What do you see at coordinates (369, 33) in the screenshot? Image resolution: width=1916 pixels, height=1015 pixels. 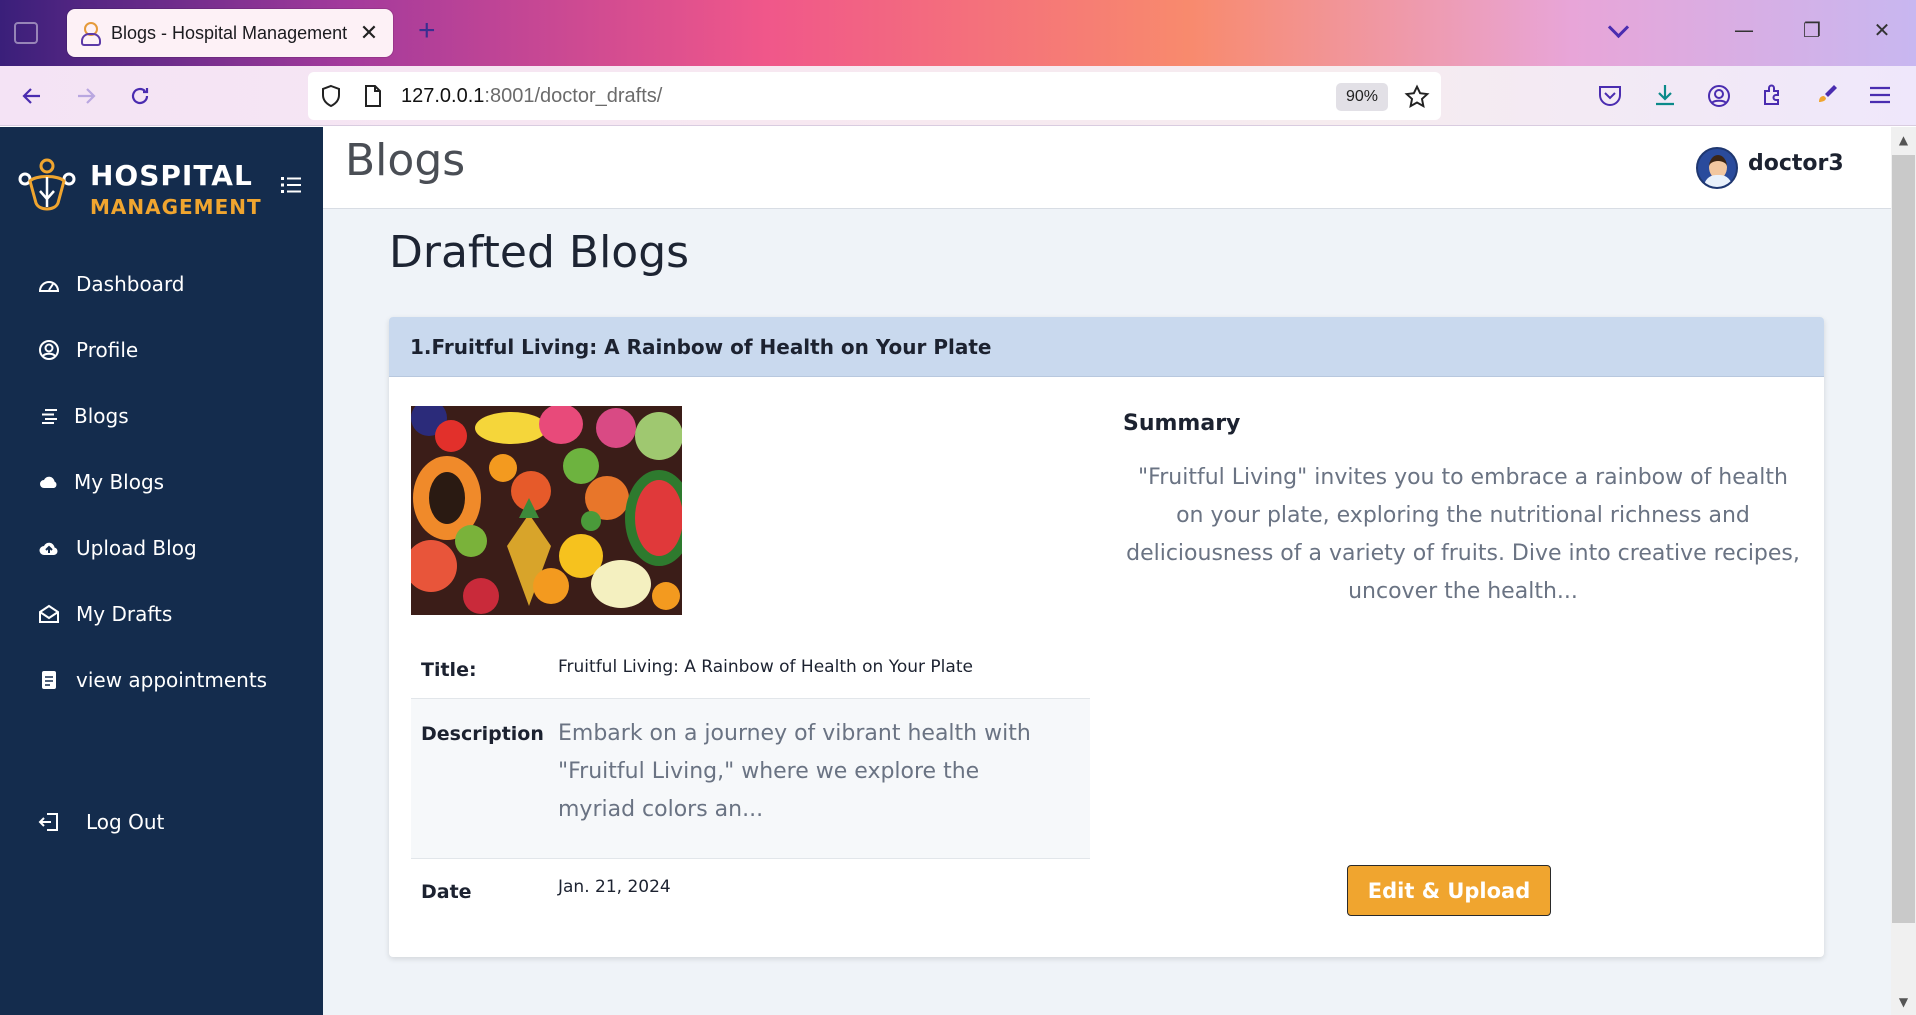 I see `tab-close-icon: ✕` at bounding box center [369, 33].